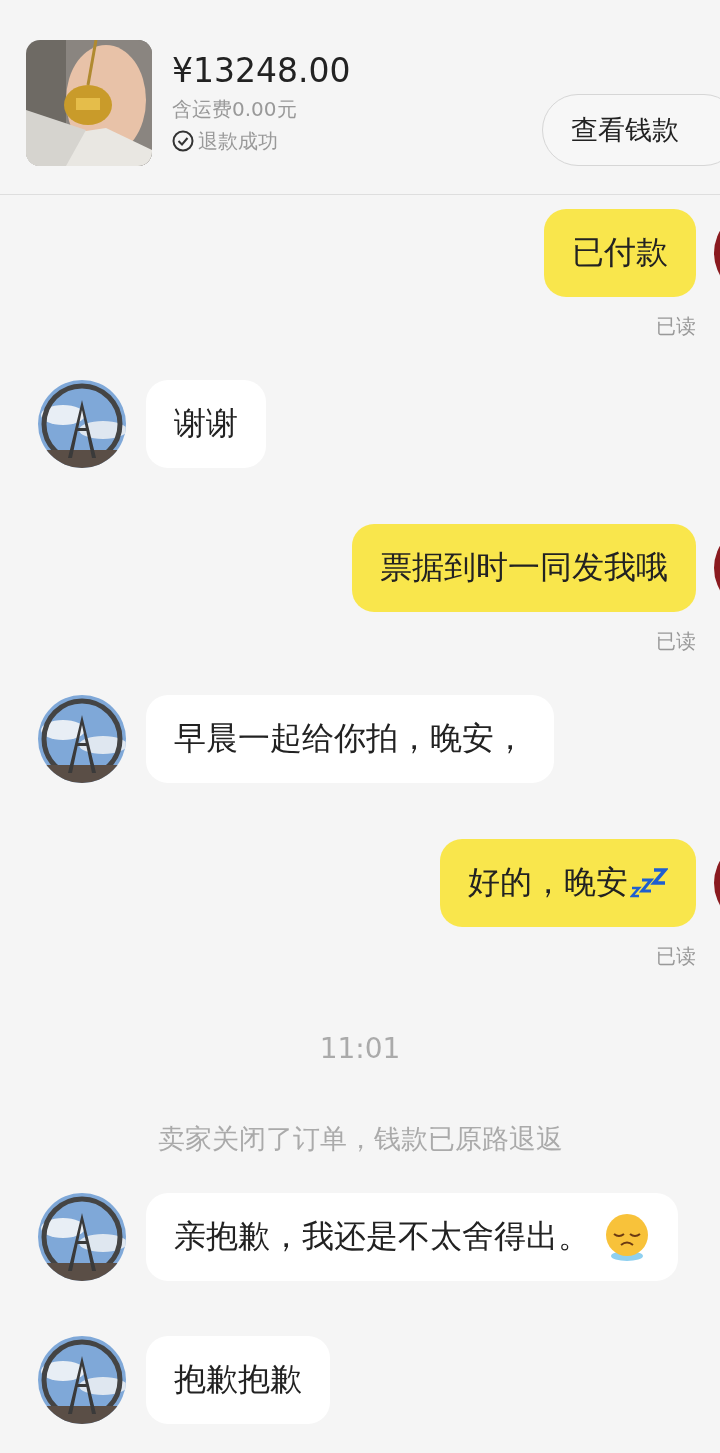 The height and width of the screenshot is (1453, 720). I want to click on message-bubble: 好的，晚安, so click(568, 883).